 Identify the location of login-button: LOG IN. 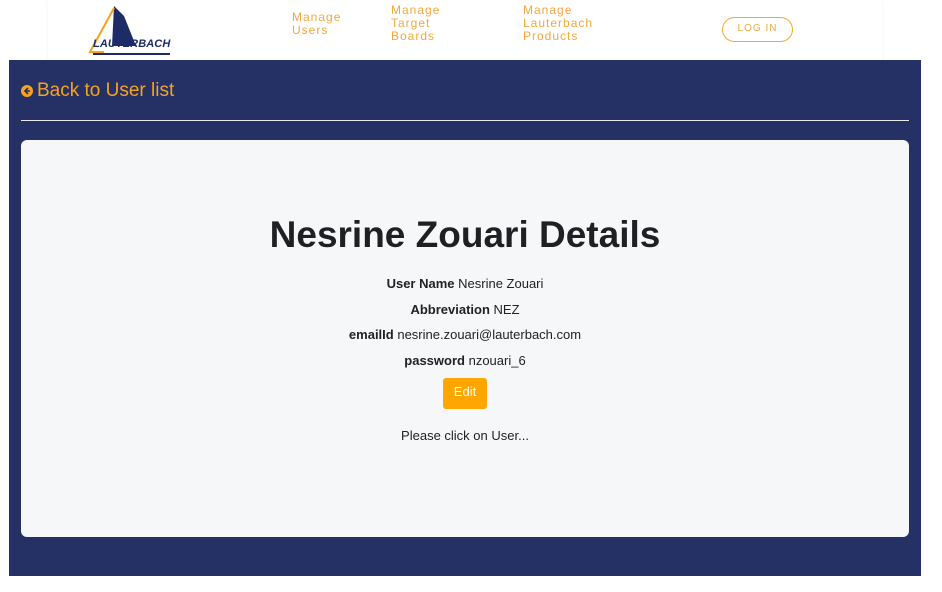
(757, 29).